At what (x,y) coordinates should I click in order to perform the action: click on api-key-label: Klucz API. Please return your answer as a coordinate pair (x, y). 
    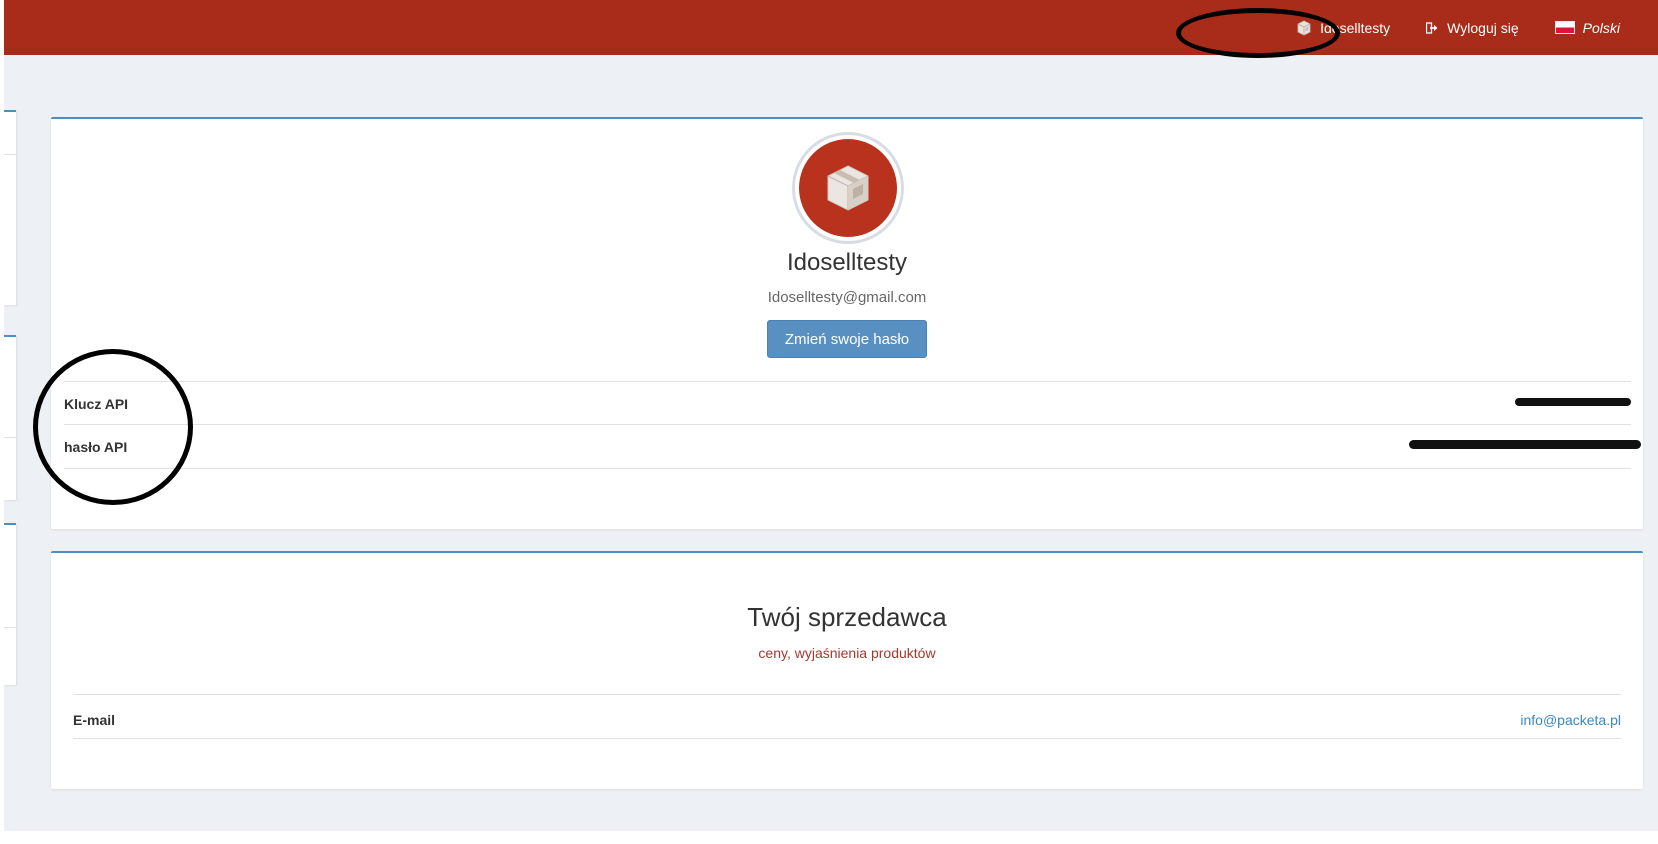
    Looking at the image, I should click on (96, 404).